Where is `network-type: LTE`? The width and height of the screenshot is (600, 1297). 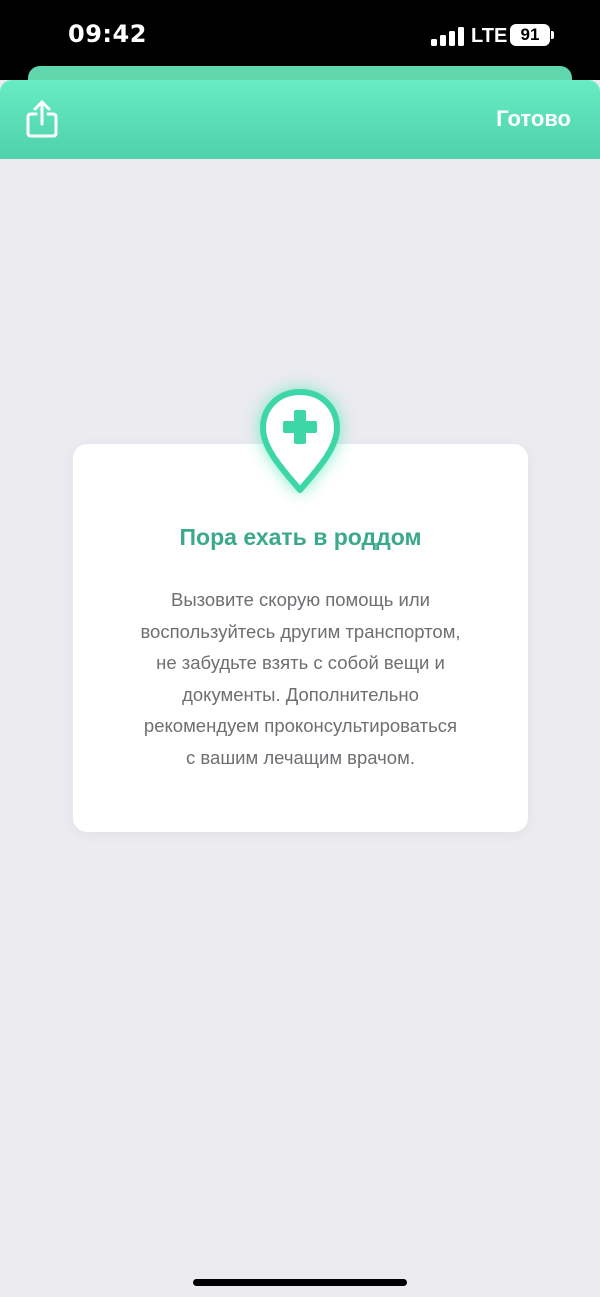 network-type: LTE is located at coordinates (489, 36).